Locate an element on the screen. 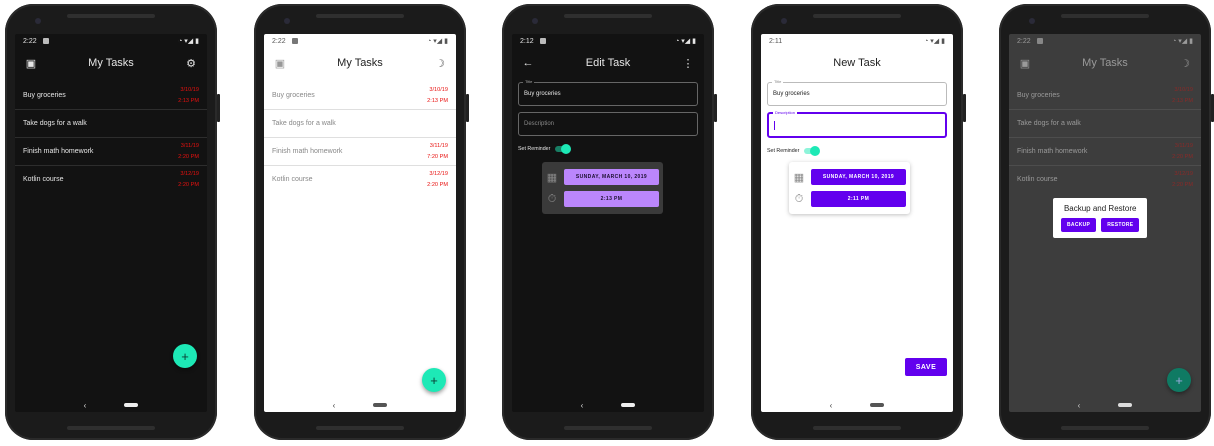 The width and height of the screenshot is (1214, 446). reminder-row: Set Reminder is located at coordinates (608, 149).